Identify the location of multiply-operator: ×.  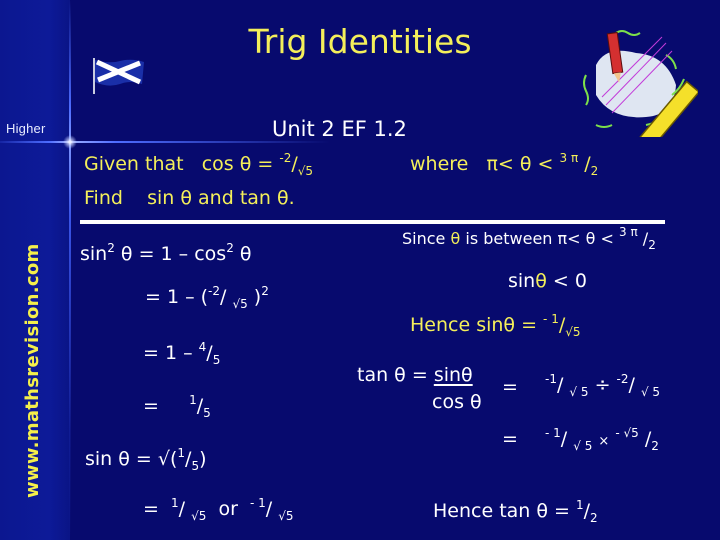
(604, 441).